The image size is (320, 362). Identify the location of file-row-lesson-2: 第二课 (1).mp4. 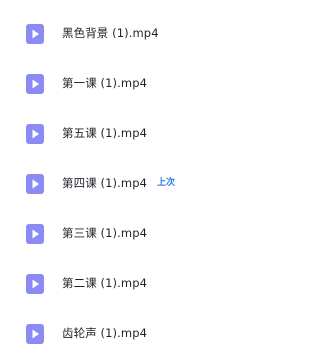
(125, 287).